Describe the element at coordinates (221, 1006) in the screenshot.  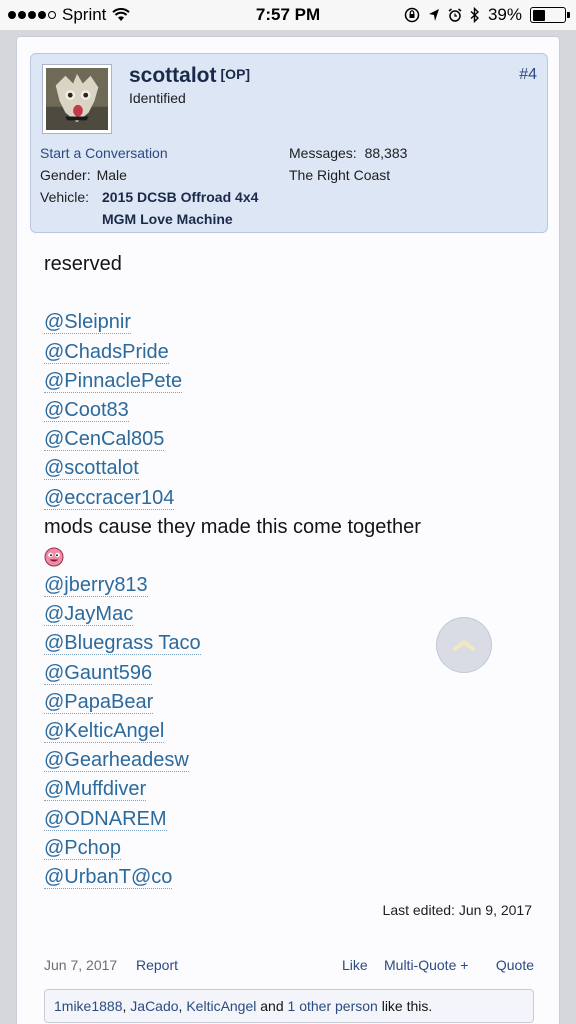
I see `like-user-3: KelticAngel` at that location.